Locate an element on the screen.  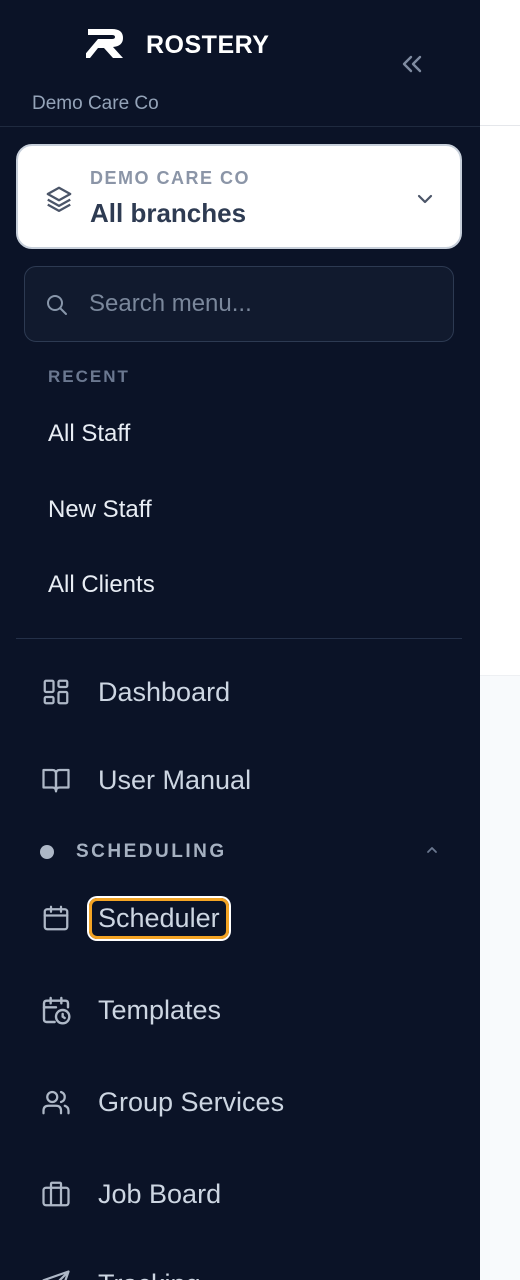
chevron-down-icon is located at coordinates (425, 201).